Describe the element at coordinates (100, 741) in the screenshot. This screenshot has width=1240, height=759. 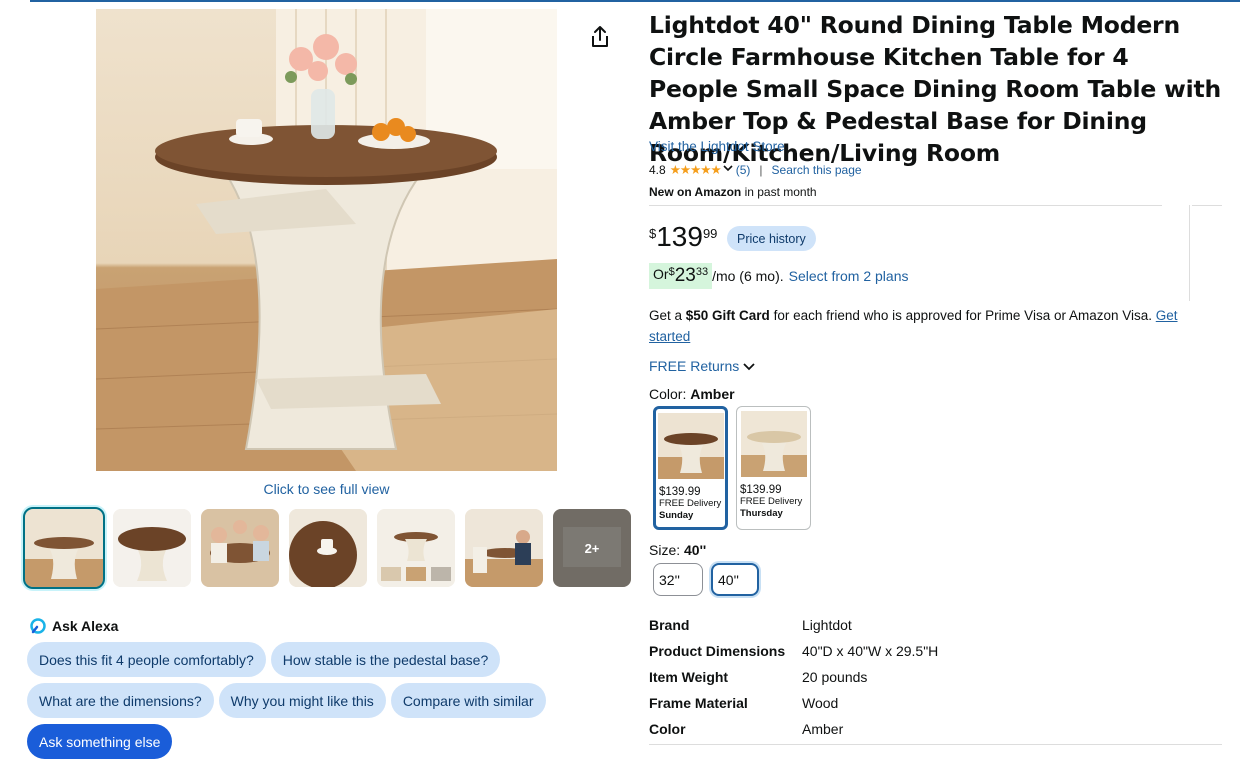
I see `ask-something-else-button: Ask something else` at that location.